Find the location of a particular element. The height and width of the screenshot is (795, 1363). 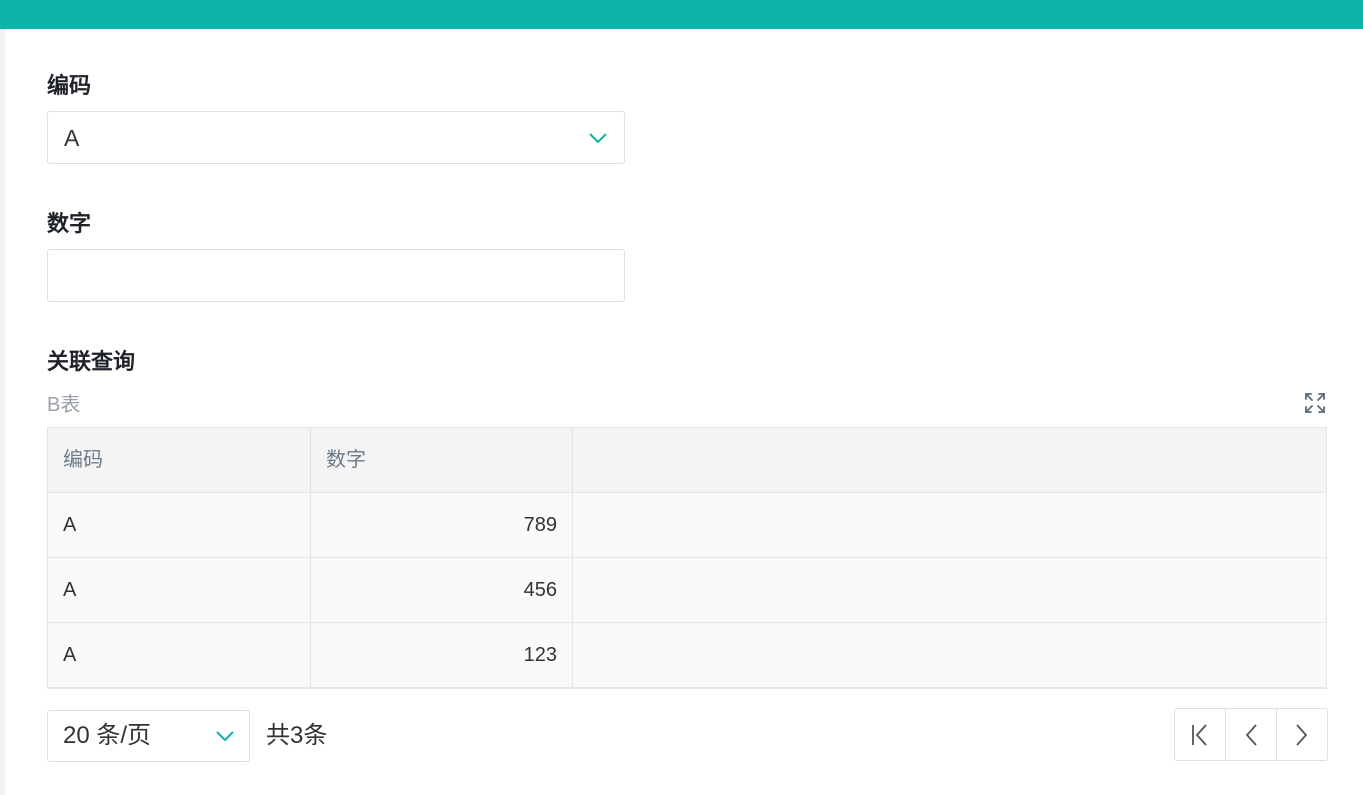

page-size-select: 20 条/页 is located at coordinates (148, 736).